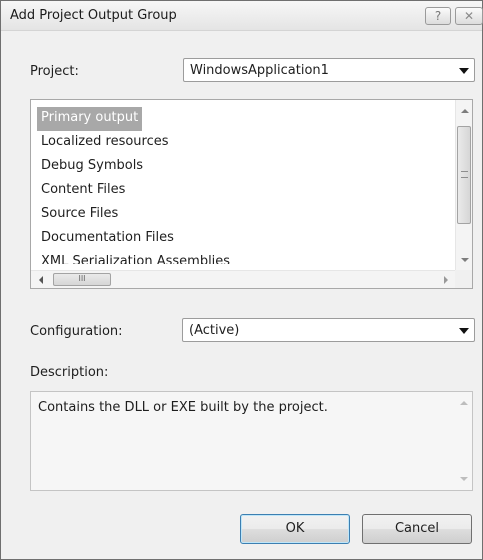 This screenshot has height=560, width=483. Describe the element at coordinates (93, 15) in the screenshot. I see `dialog-title: Add Project Output Group` at that location.